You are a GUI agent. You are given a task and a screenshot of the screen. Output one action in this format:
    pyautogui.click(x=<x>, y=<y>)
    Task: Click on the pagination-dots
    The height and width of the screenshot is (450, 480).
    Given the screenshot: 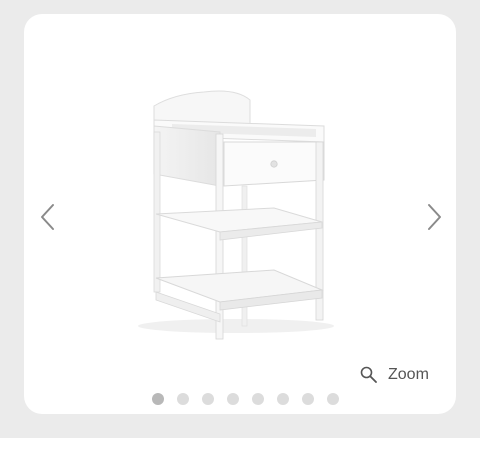 What is the action you would take?
    pyautogui.click(x=245, y=399)
    